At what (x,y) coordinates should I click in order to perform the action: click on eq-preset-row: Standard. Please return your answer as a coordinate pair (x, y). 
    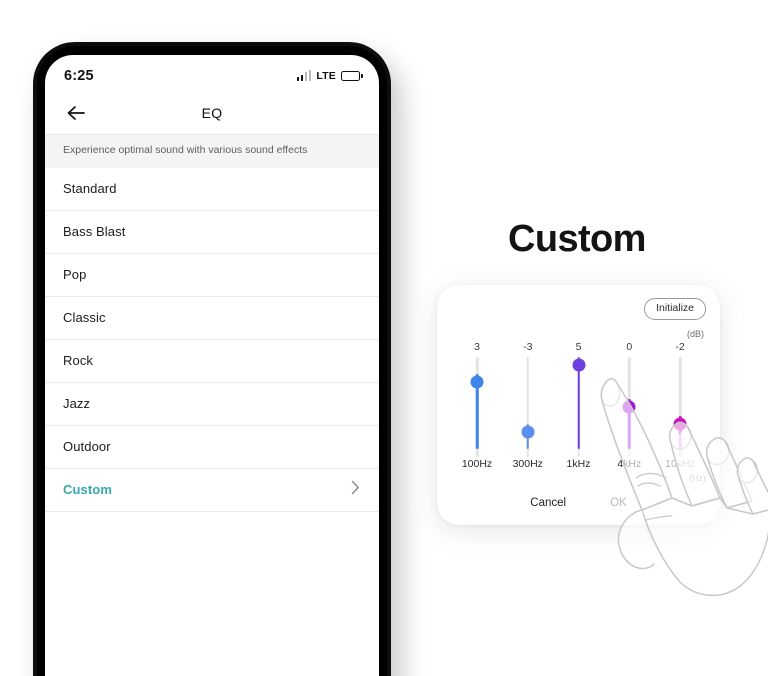
    Looking at the image, I should click on (212, 189).